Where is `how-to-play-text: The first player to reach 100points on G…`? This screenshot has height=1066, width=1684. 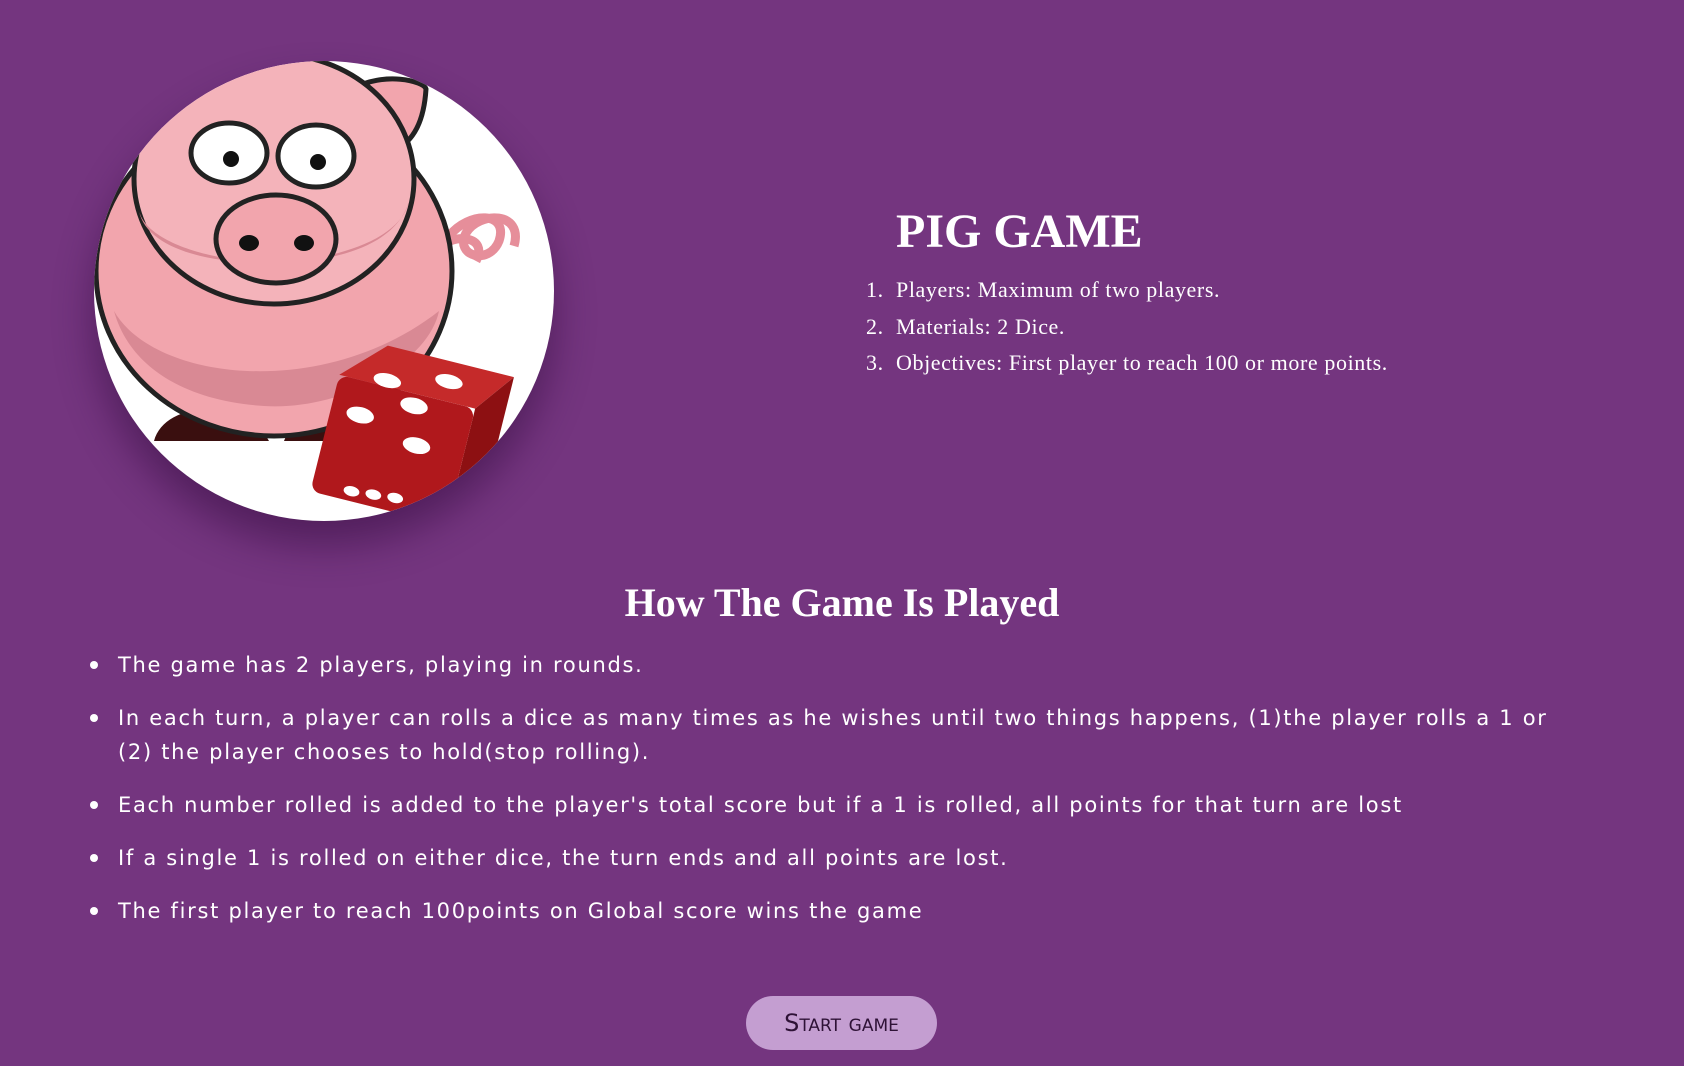 how-to-play-text: The first player to reach 100points on G… is located at coordinates (521, 911).